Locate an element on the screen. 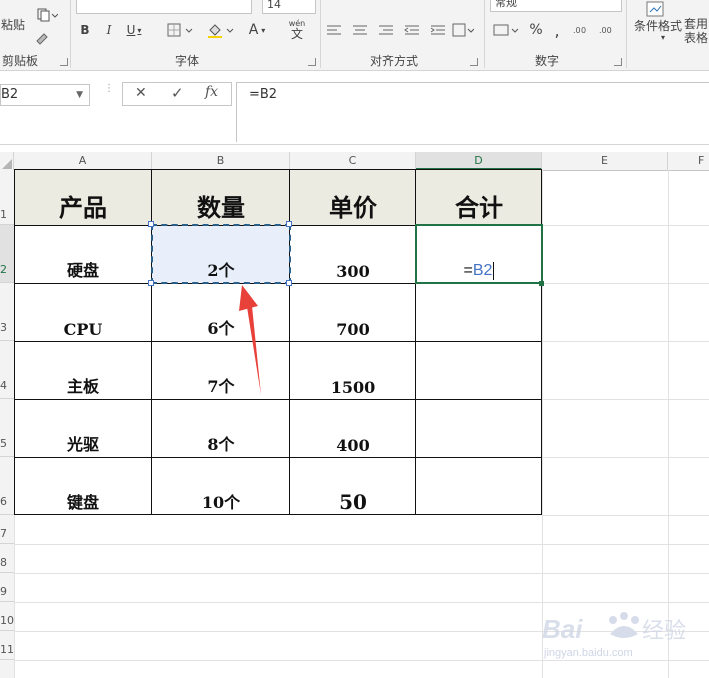 The height and width of the screenshot is (678, 709). cell-product: CPU is located at coordinates (83, 312).